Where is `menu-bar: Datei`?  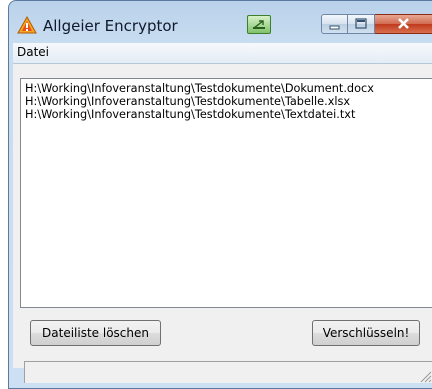 menu-bar: Datei is located at coordinates (222, 53).